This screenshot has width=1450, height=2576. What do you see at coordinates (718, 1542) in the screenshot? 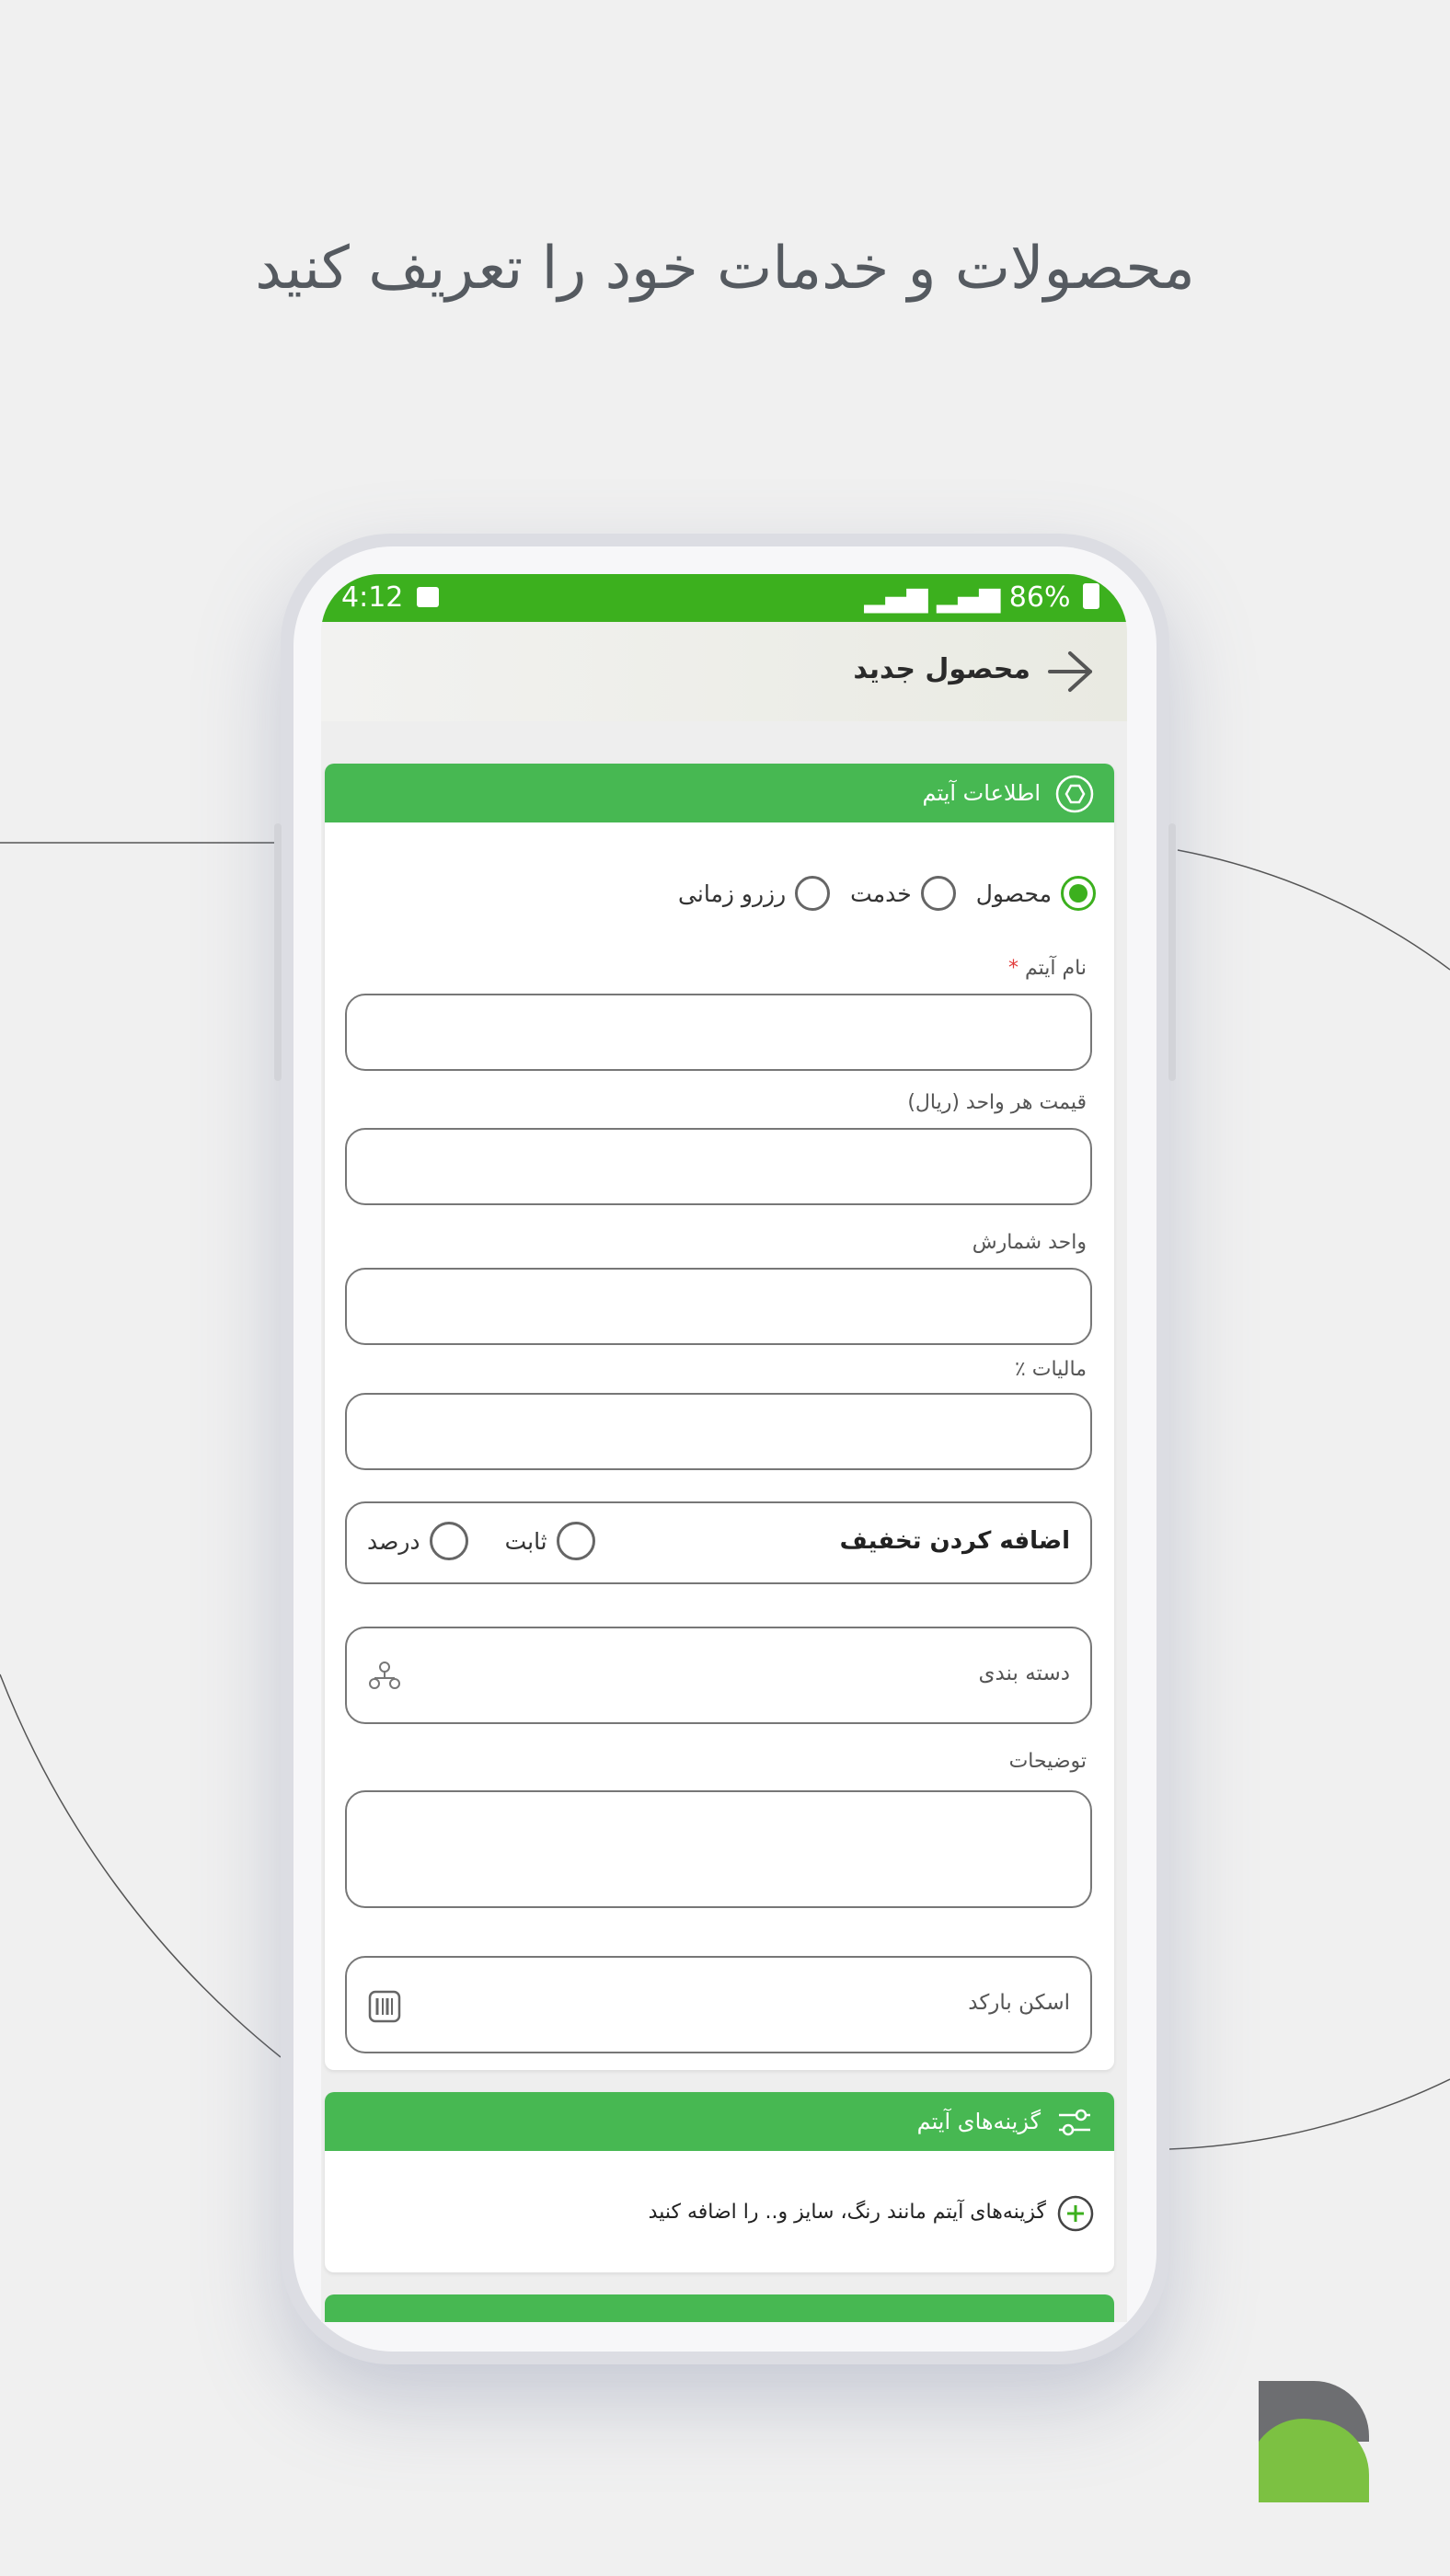
I see `discount-box: اضافه کردن تخفیف ثابت درصد` at bounding box center [718, 1542].